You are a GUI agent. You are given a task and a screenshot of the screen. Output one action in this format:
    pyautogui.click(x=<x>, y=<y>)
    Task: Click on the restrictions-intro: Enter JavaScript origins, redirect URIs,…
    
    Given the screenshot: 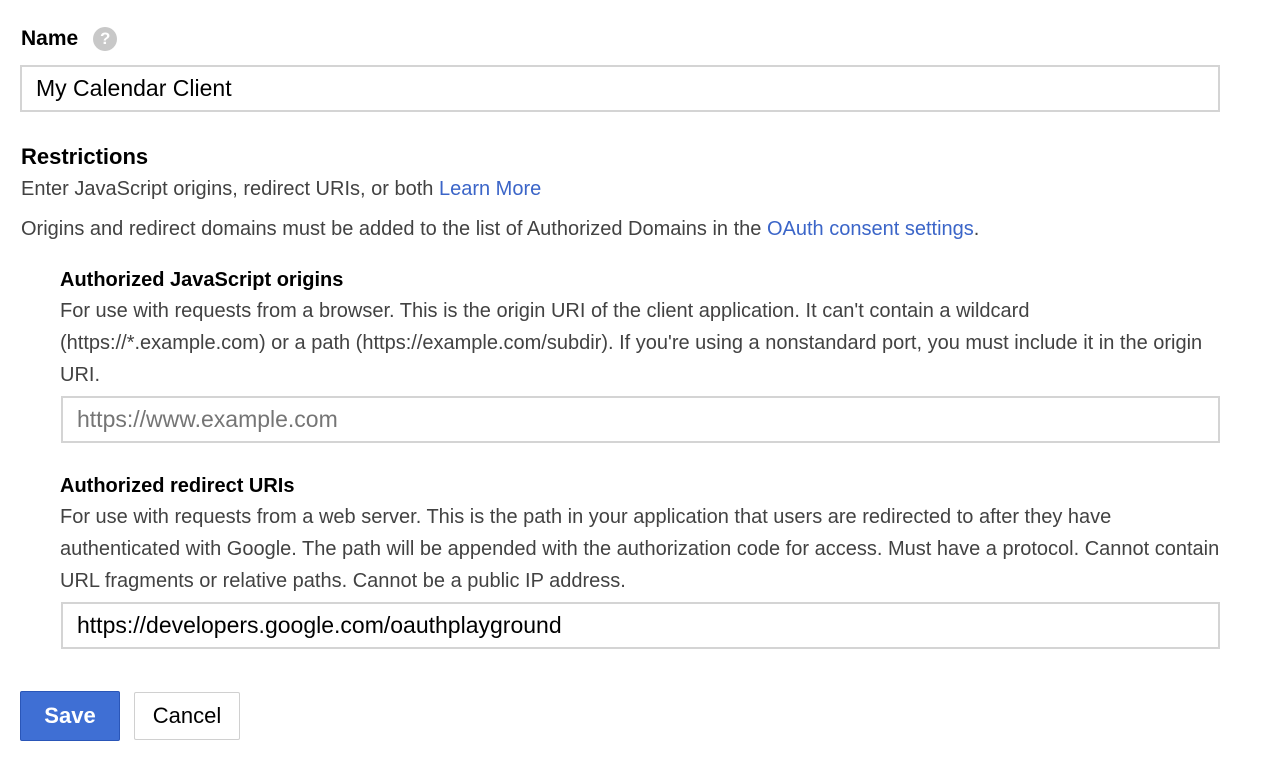 What is the action you would take?
    pyautogui.click(x=281, y=189)
    